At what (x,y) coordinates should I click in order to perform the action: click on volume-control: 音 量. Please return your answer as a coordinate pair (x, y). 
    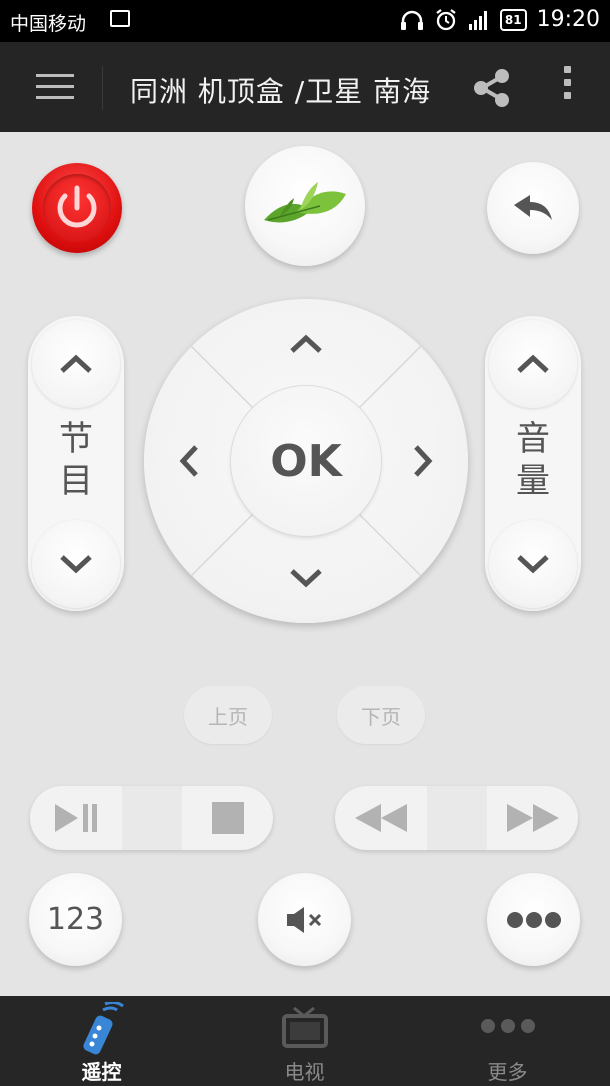
    Looking at the image, I should click on (533, 463).